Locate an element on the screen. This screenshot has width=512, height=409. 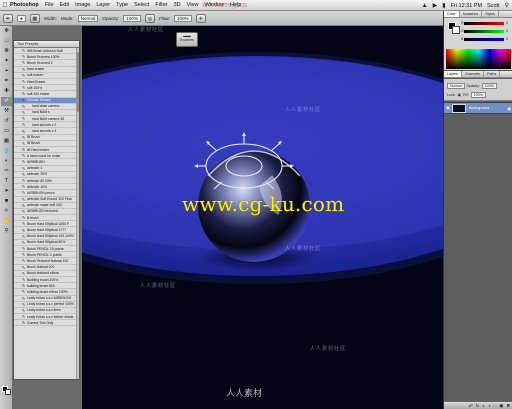
delete-layer-icon: ✖ is located at coordinates (508, 405).